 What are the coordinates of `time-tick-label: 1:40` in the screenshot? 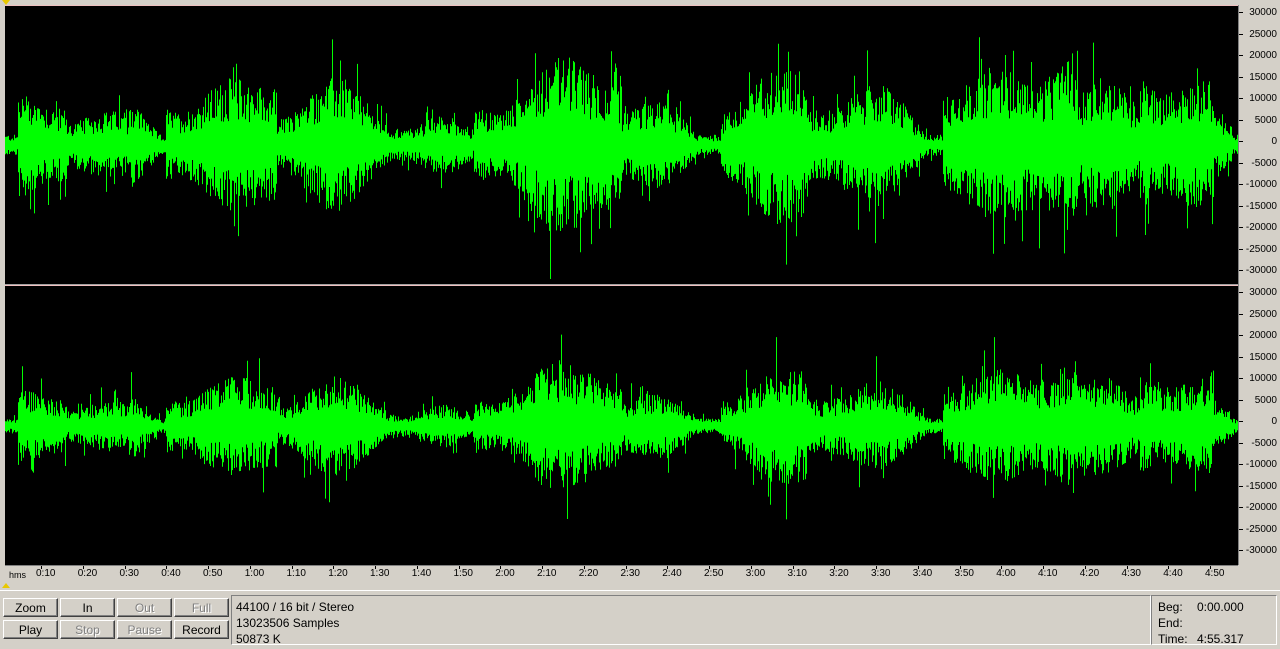 It's located at (421, 573).